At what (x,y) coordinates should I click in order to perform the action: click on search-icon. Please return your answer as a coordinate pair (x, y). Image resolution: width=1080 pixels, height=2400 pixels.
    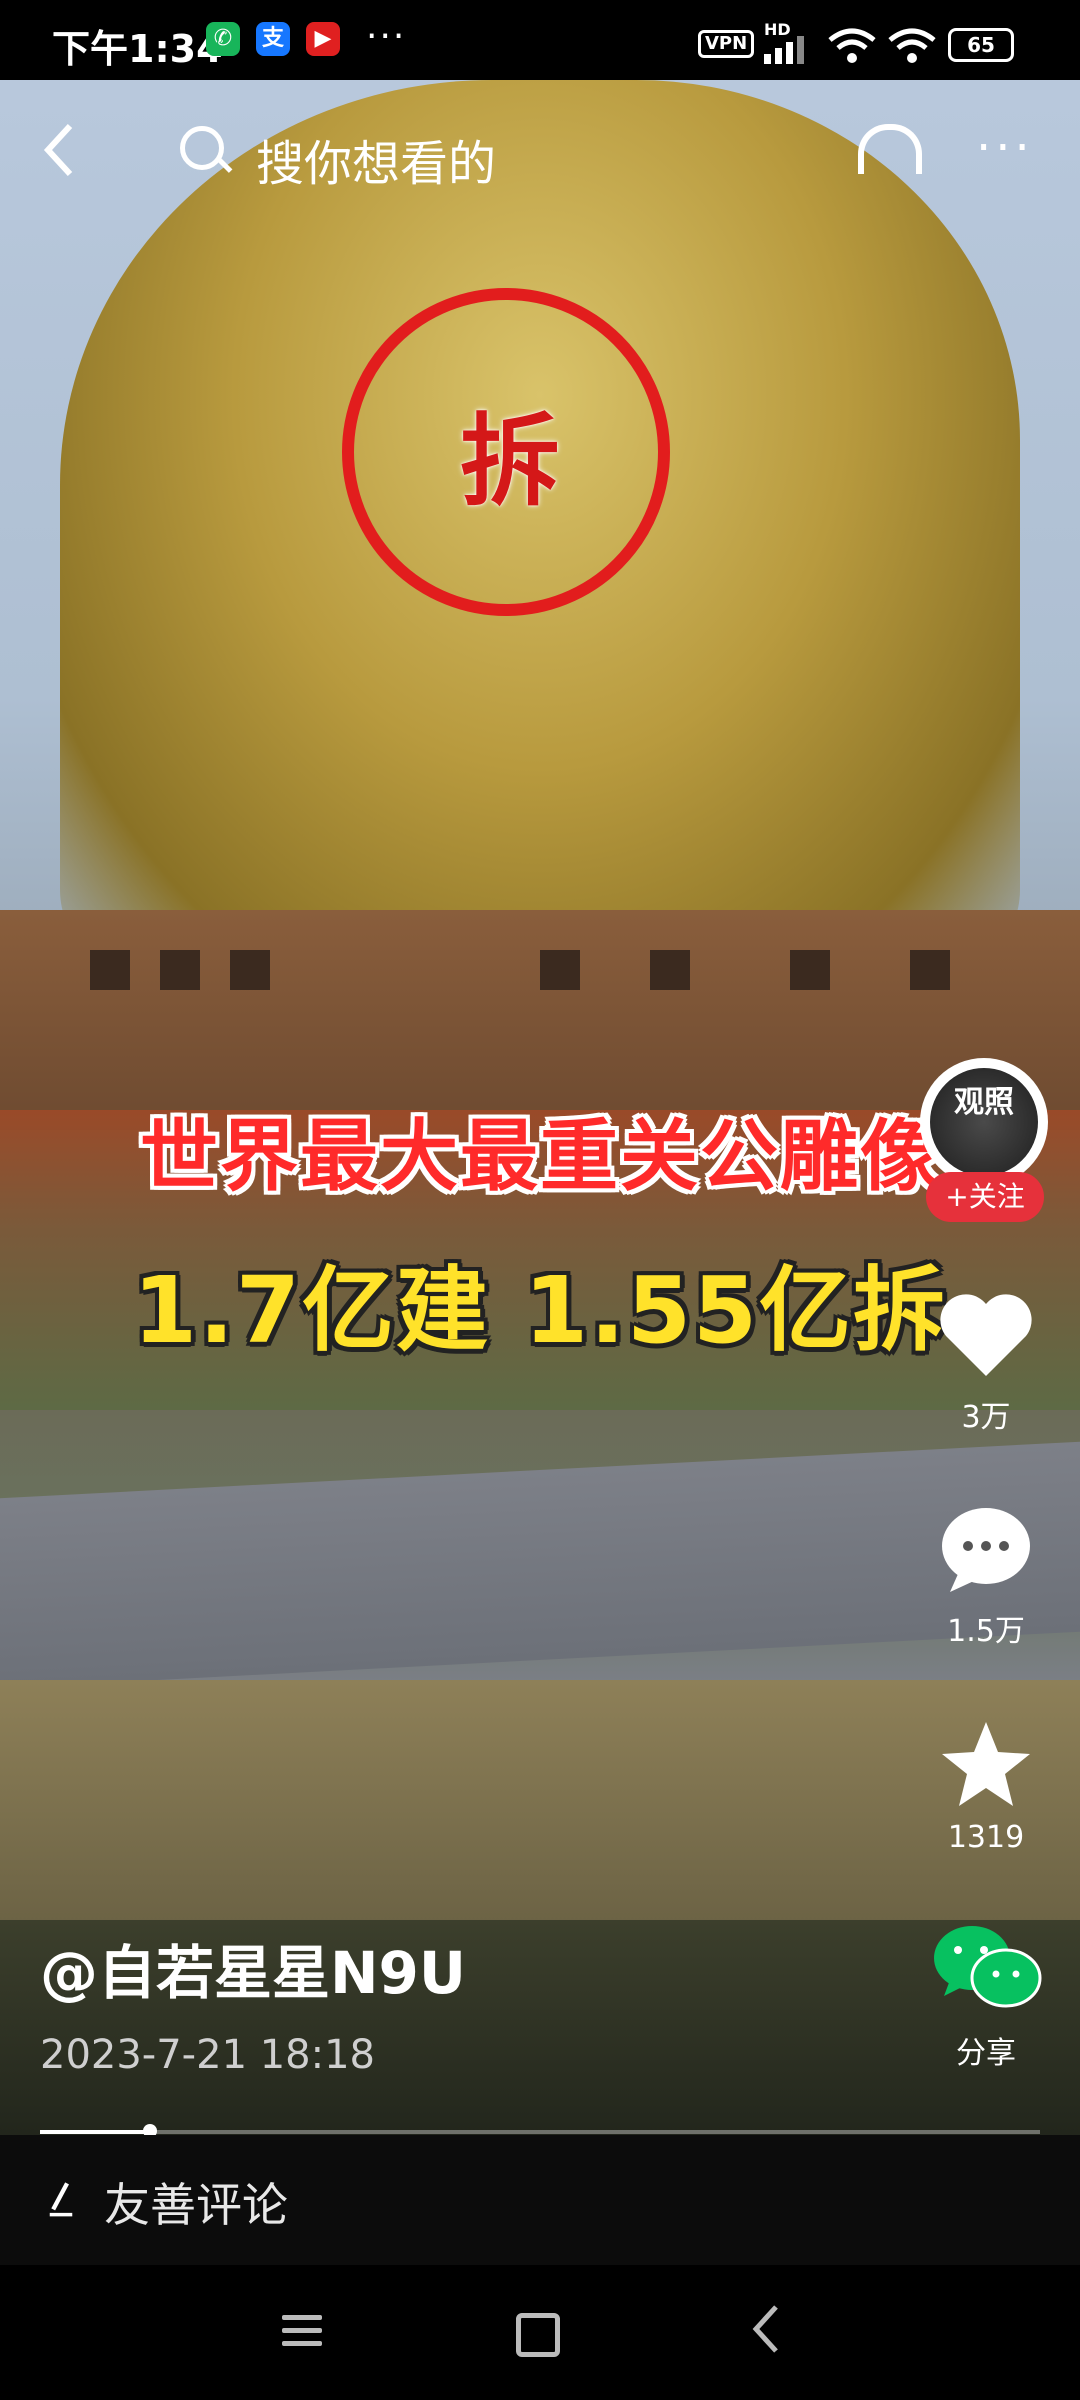
    Looking at the image, I should click on (202, 148).